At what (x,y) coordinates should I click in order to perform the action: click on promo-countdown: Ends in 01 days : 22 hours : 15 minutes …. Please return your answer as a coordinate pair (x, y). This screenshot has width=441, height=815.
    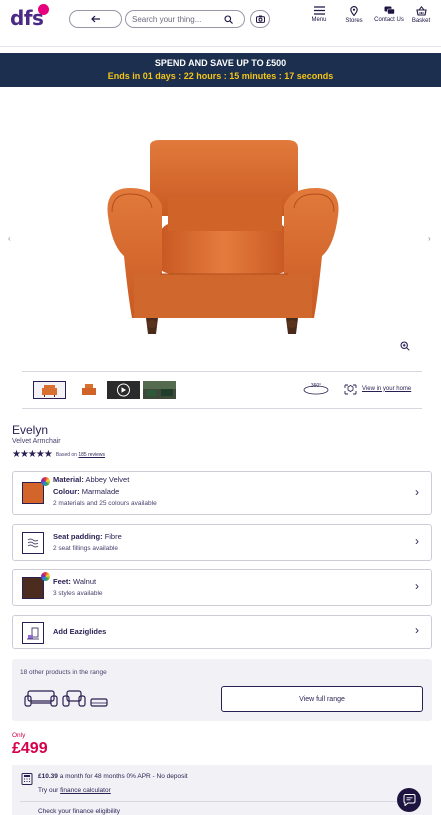
    Looking at the image, I should click on (220, 76).